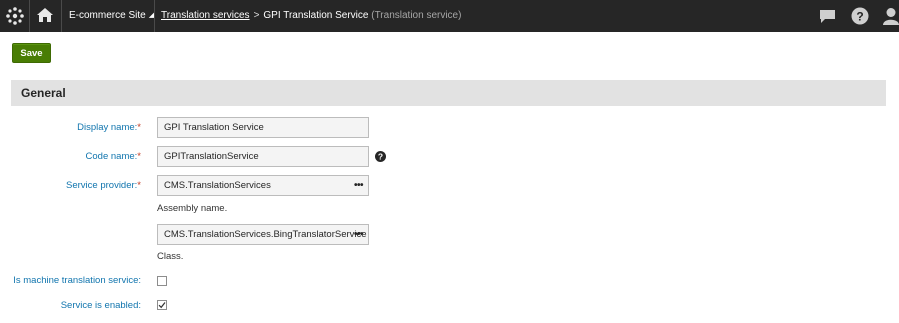 The image size is (899, 323). Describe the element at coordinates (15, 16) in the screenshot. I see `kentico-logo-icon` at that location.